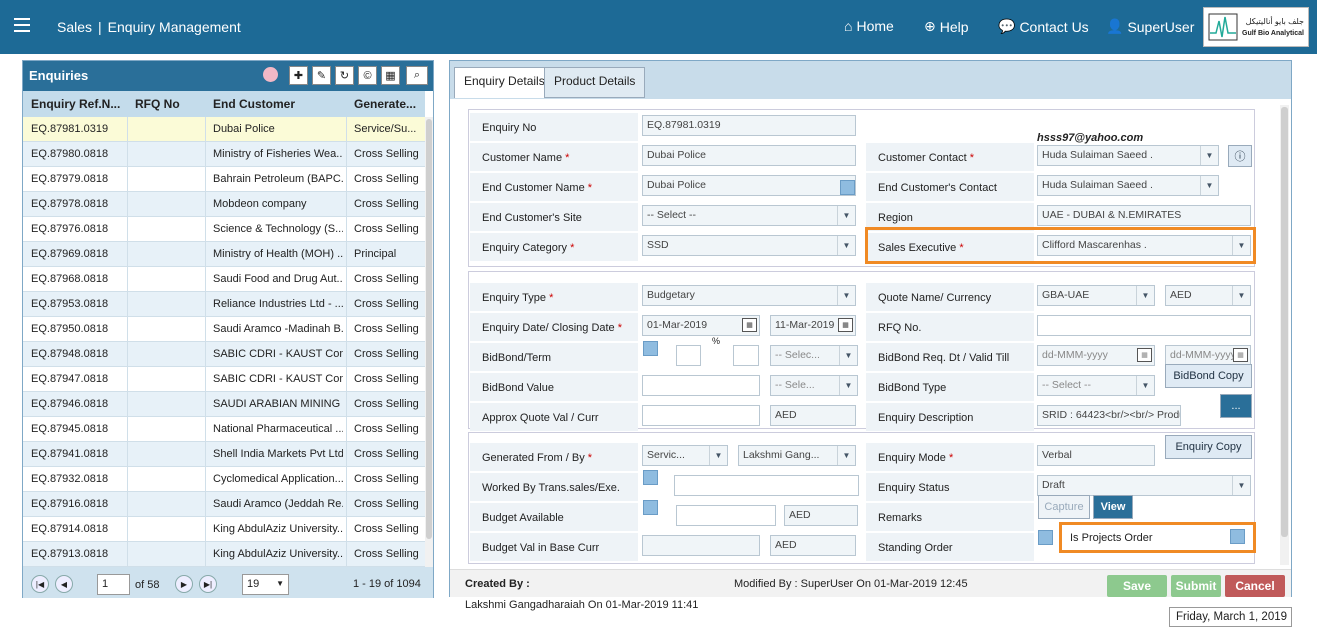 The image size is (1317, 627). Describe the element at coordinates (946, 26) in the screenshot. I see `nav-help: ⊕ Help` at that location.